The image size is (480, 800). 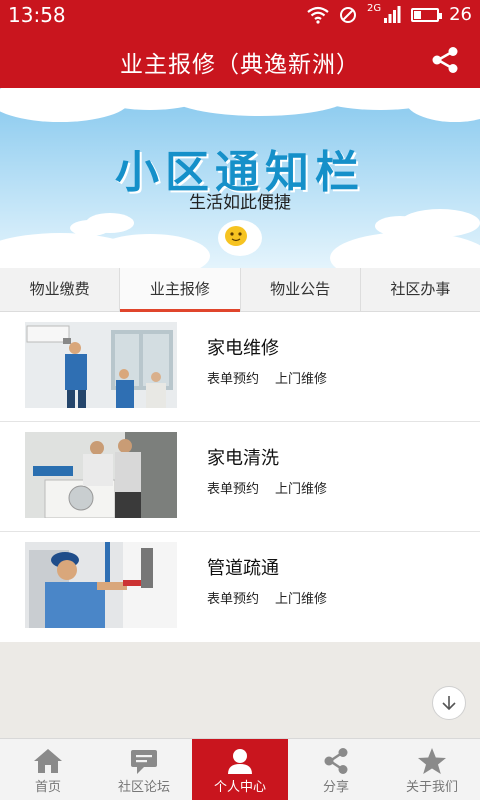 I want to click on nav-share: 分享, so click(x=336, y=769).